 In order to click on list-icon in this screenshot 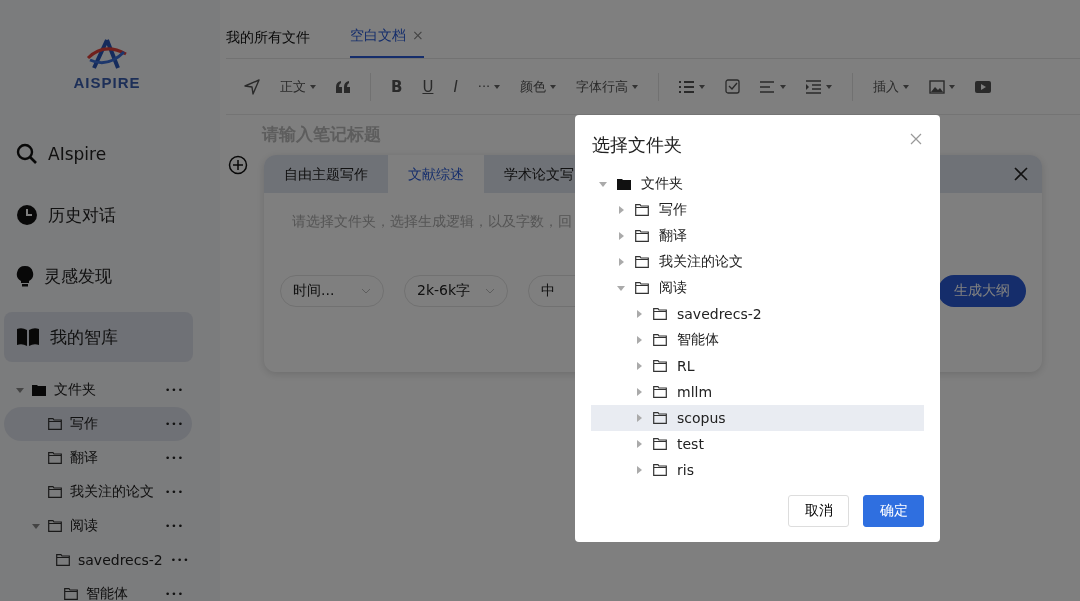, I will do `click(692, 86)`.